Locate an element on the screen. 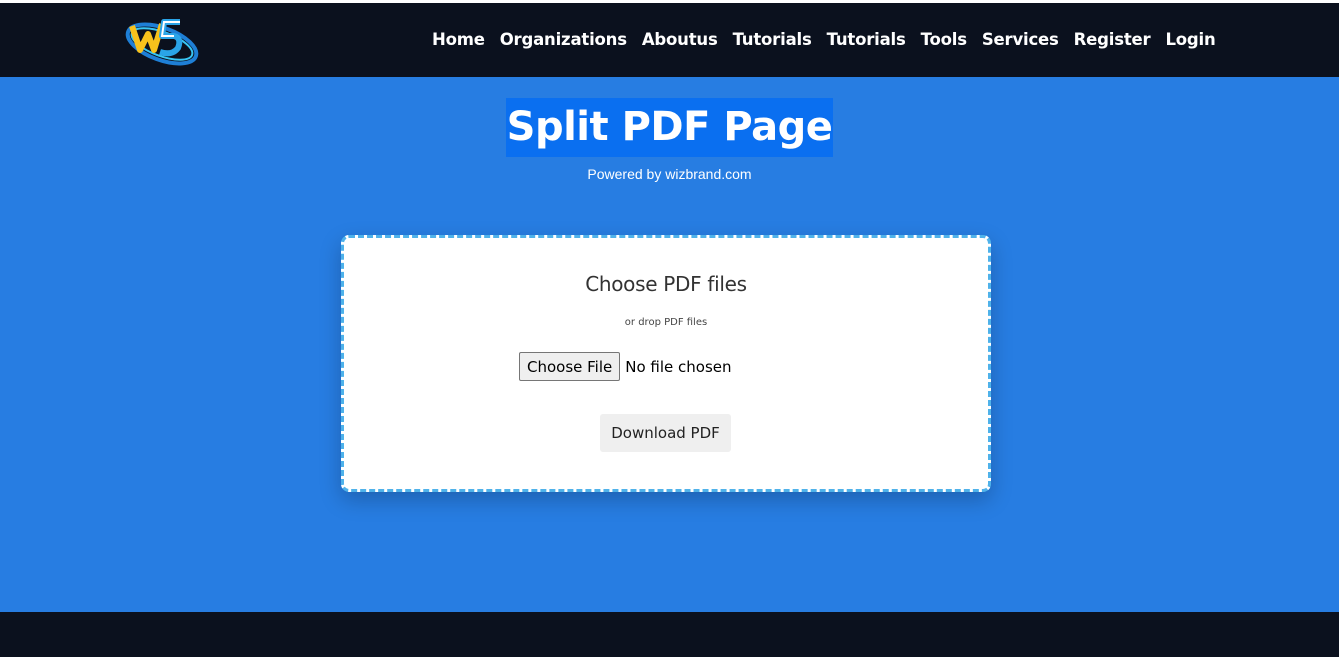  choose-file-button: Choose File is located at coordinates (570, 366).